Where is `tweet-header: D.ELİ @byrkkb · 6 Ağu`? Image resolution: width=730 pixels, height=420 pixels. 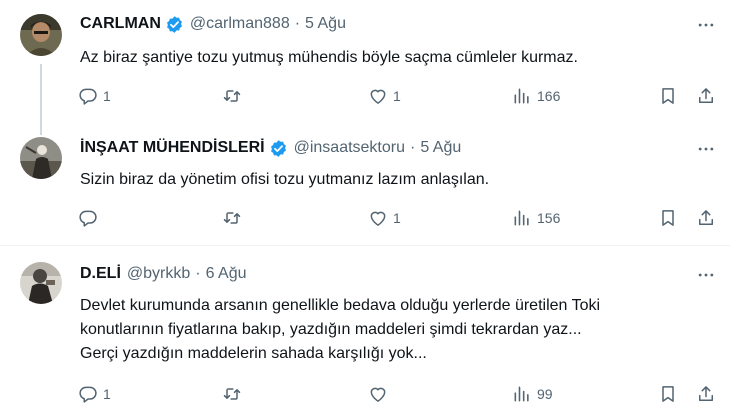
tweet-header: D.ELİ @byrkkb · 6 Ağu is located at coordinates (163, 274).